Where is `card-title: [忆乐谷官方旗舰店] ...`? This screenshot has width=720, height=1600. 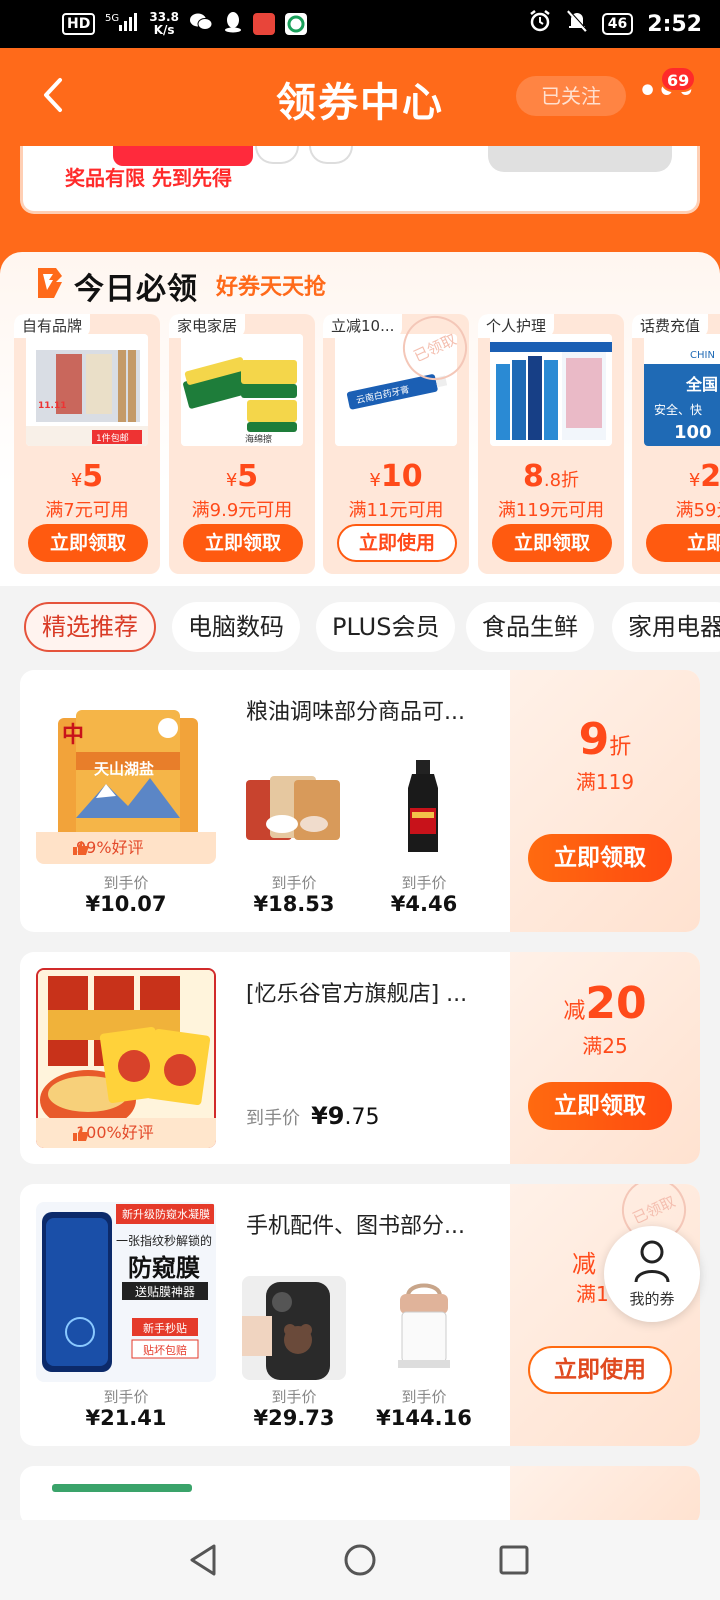
card-title: [忆乐谷官方旗舰店] ... is located at coordinates (357, 994).